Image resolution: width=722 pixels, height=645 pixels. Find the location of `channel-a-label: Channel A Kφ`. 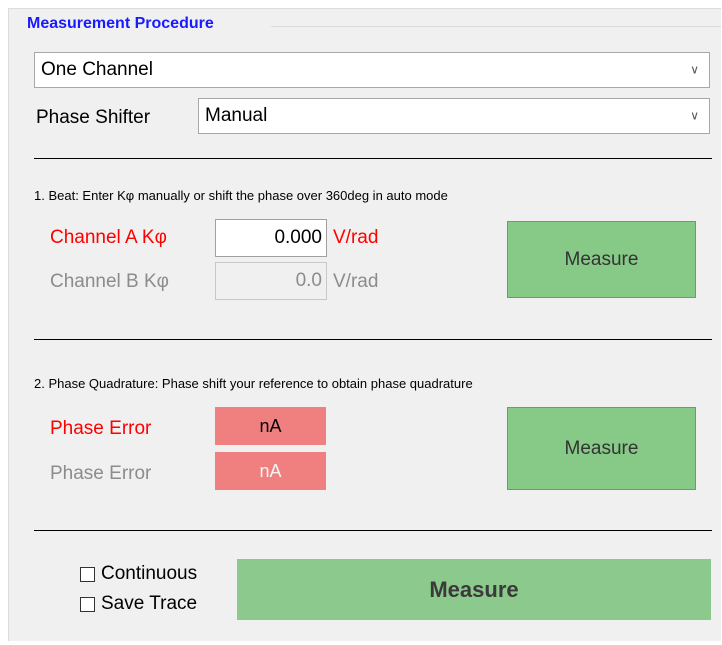

channel-a-label: Channel A Kφ is located at coordinates (108, 237).